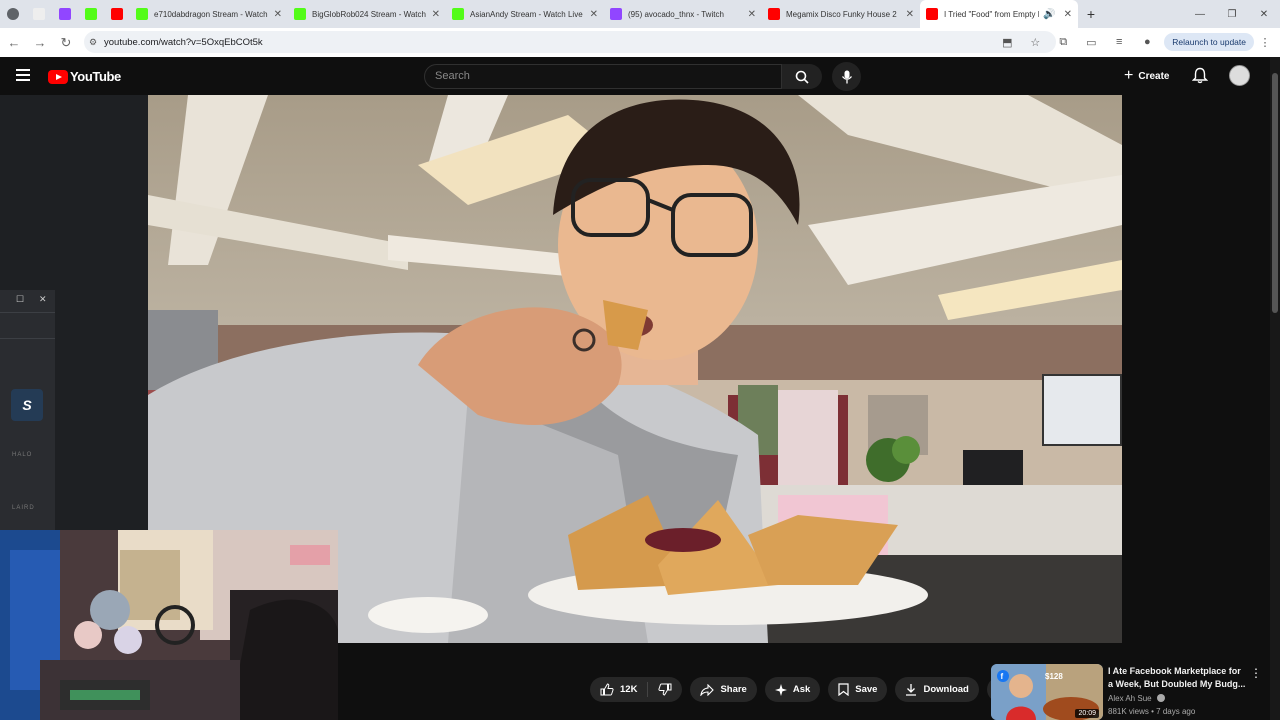  Describe the element at coordinates (367, 14) in the screenshot. I see `tab-bigglobrob: BigGlobRob024 Stream - Watch ✕` at that location.